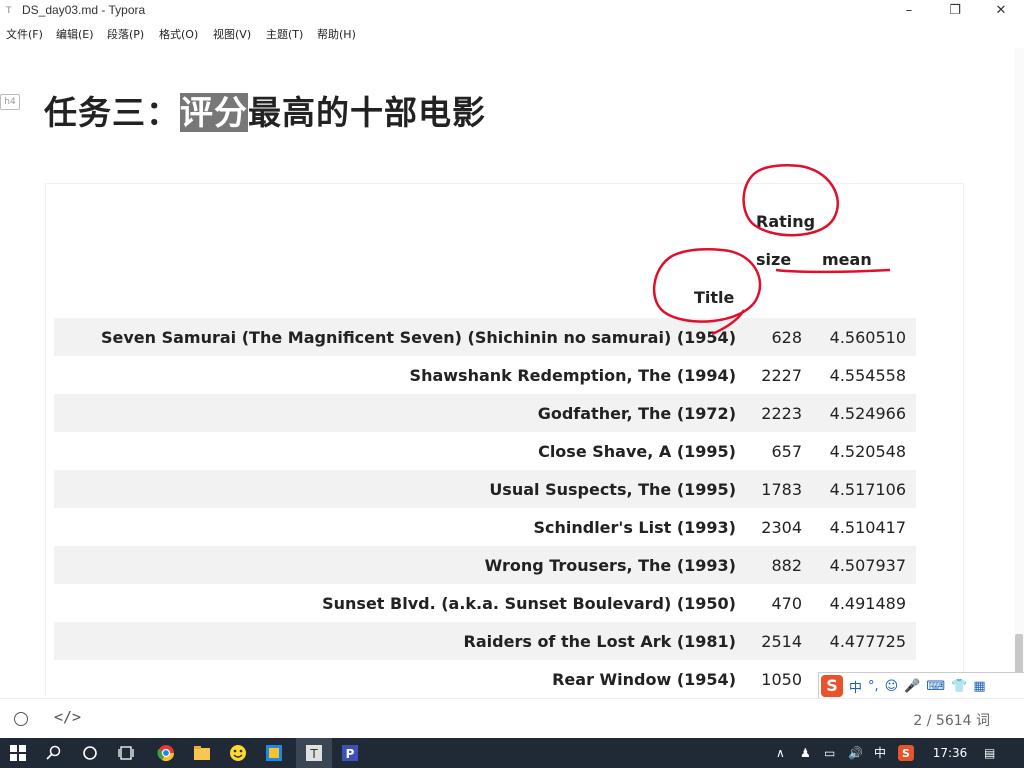 The width and height of the screenshot is (1024, 772). Describe the element at coordinates (18, 753) in the screenshot. I see `windows-start-icon` at that location.